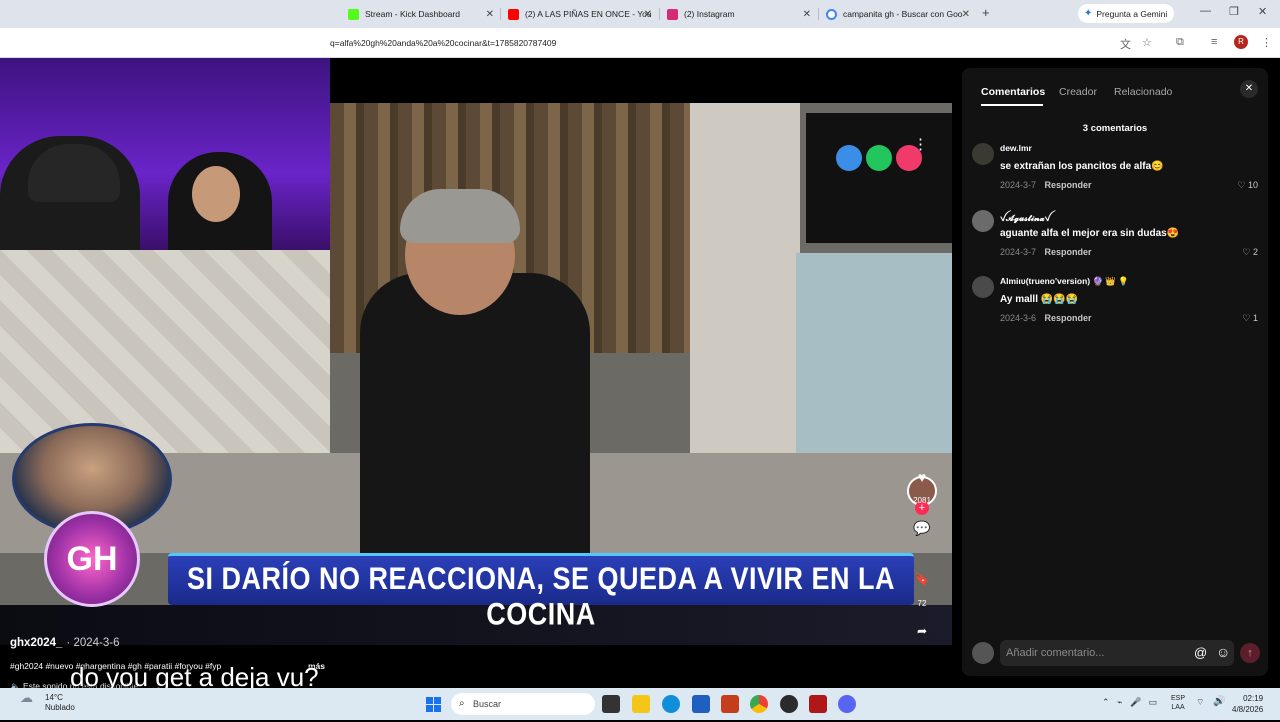 The width and height of the screenshot is (1280, 722). I want to click on new-tab-button: +, so click(986, 12).